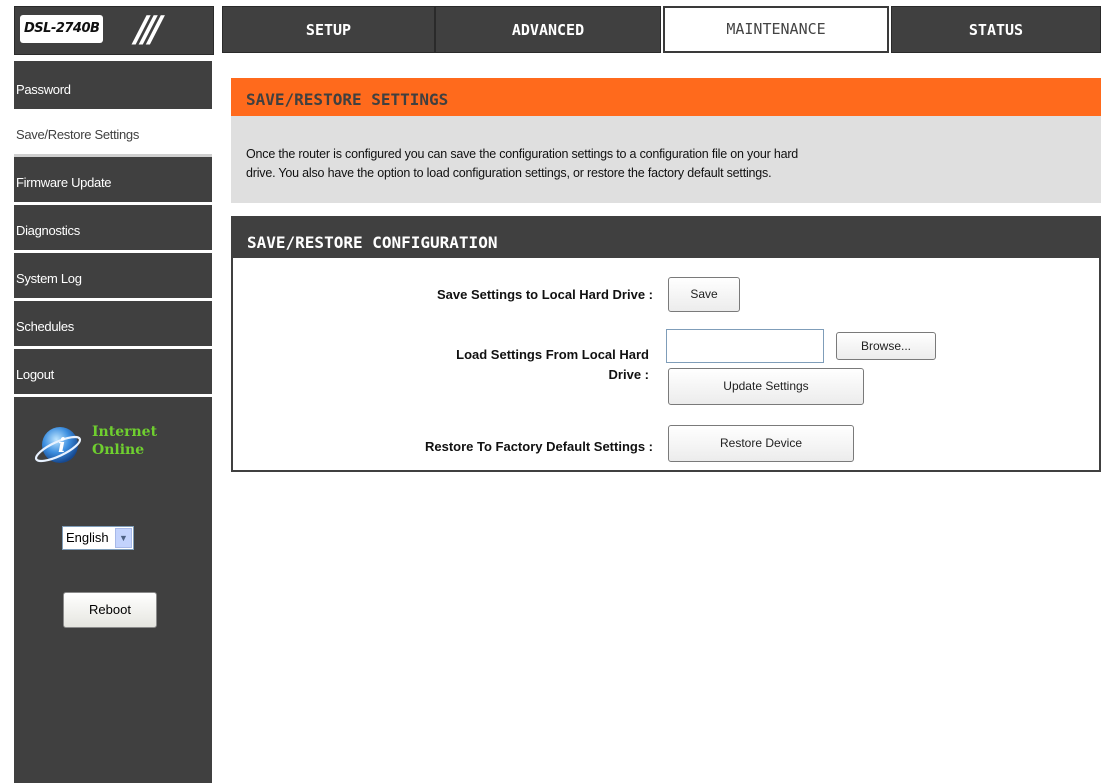  What do you see at coordinates (548, 29) in the screenshot?
I see `tab-advanced: ADVANCED` at bounding box center [548, 29].